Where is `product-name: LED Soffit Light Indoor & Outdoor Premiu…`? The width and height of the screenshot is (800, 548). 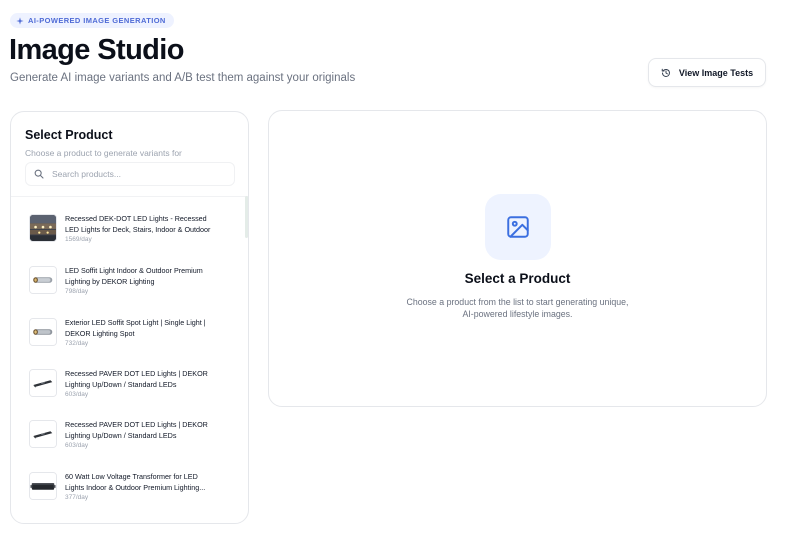
product-name: LED Soffit Light Indoor & Outdoor Premiu… is located at coordinates (134, 276).